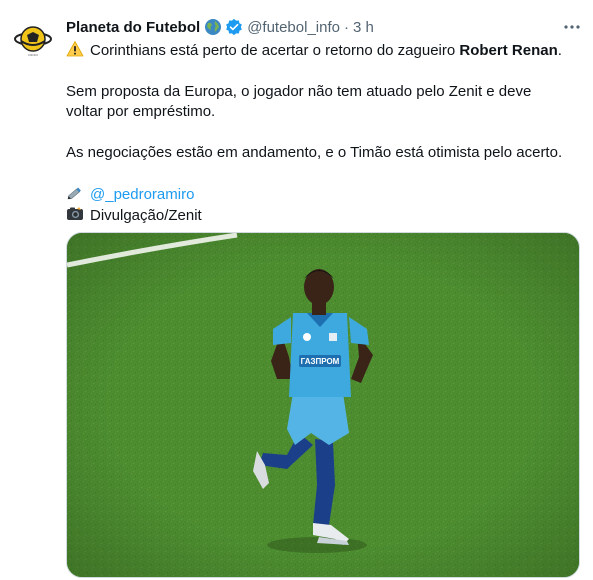  What do you see at coordinates (559, 50) in the screenshot?
I see `headline-period: .` at bounding box center [559, 50].